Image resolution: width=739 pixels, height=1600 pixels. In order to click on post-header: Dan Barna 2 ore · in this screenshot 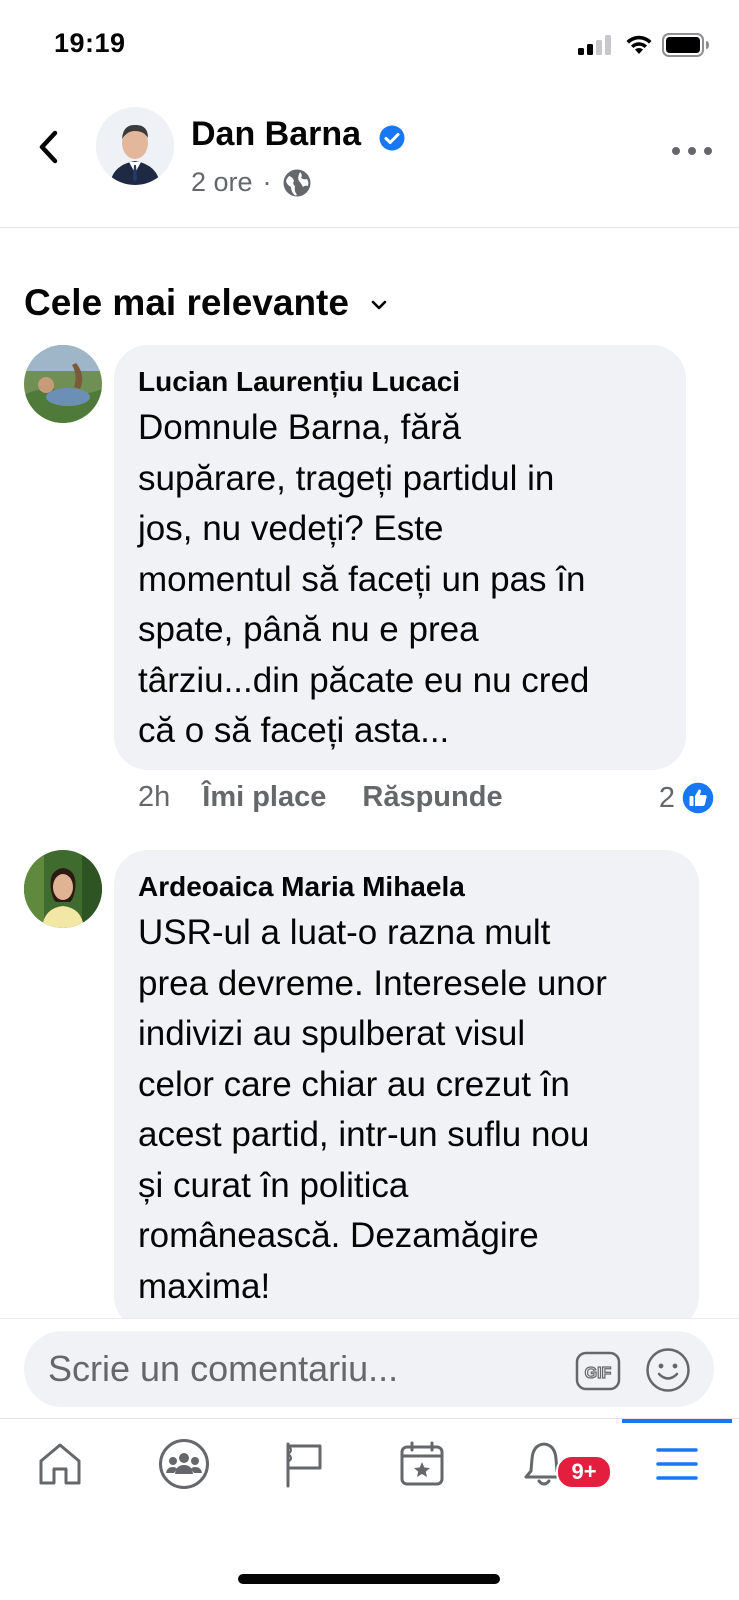, I will do `click(369, 161)`.